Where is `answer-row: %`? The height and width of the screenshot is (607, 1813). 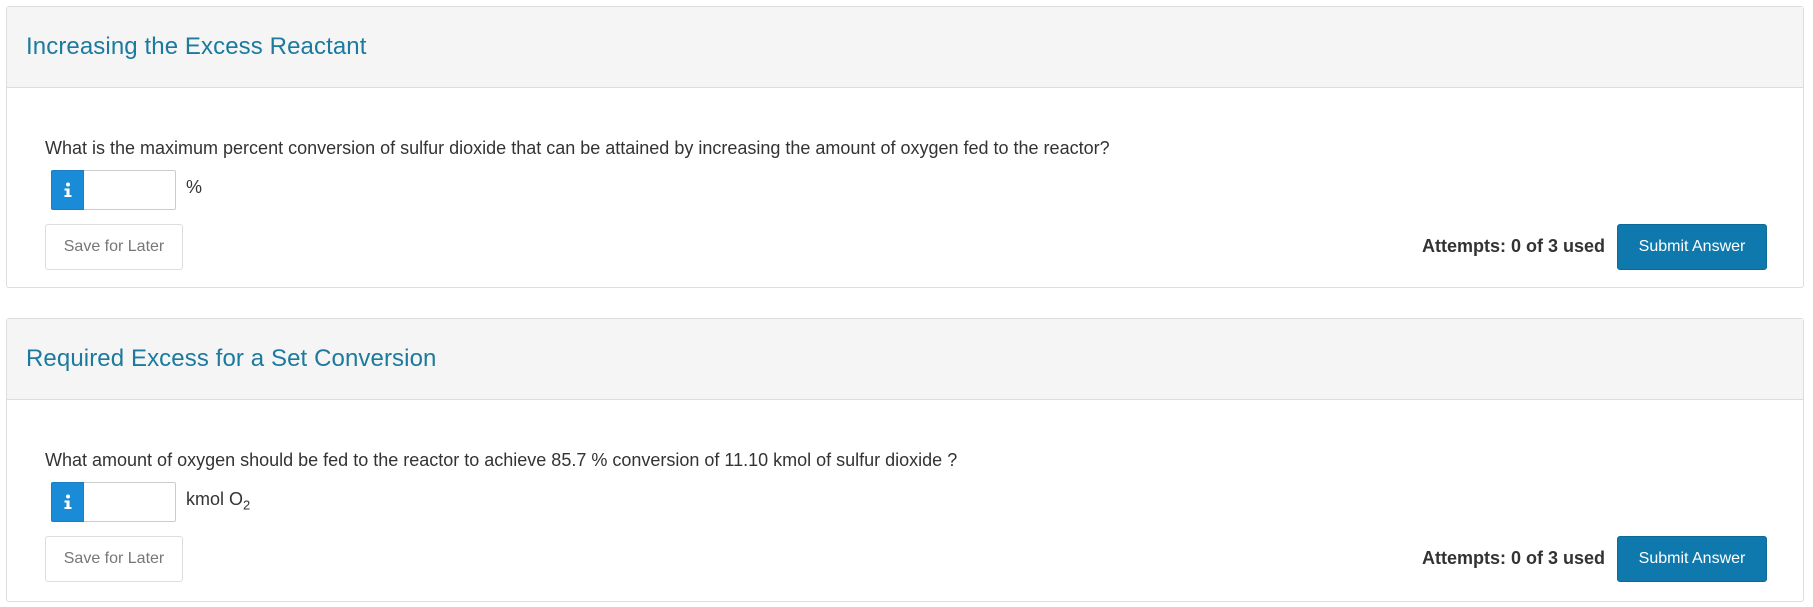 answer-row: % is located at coordinates (126, 190).